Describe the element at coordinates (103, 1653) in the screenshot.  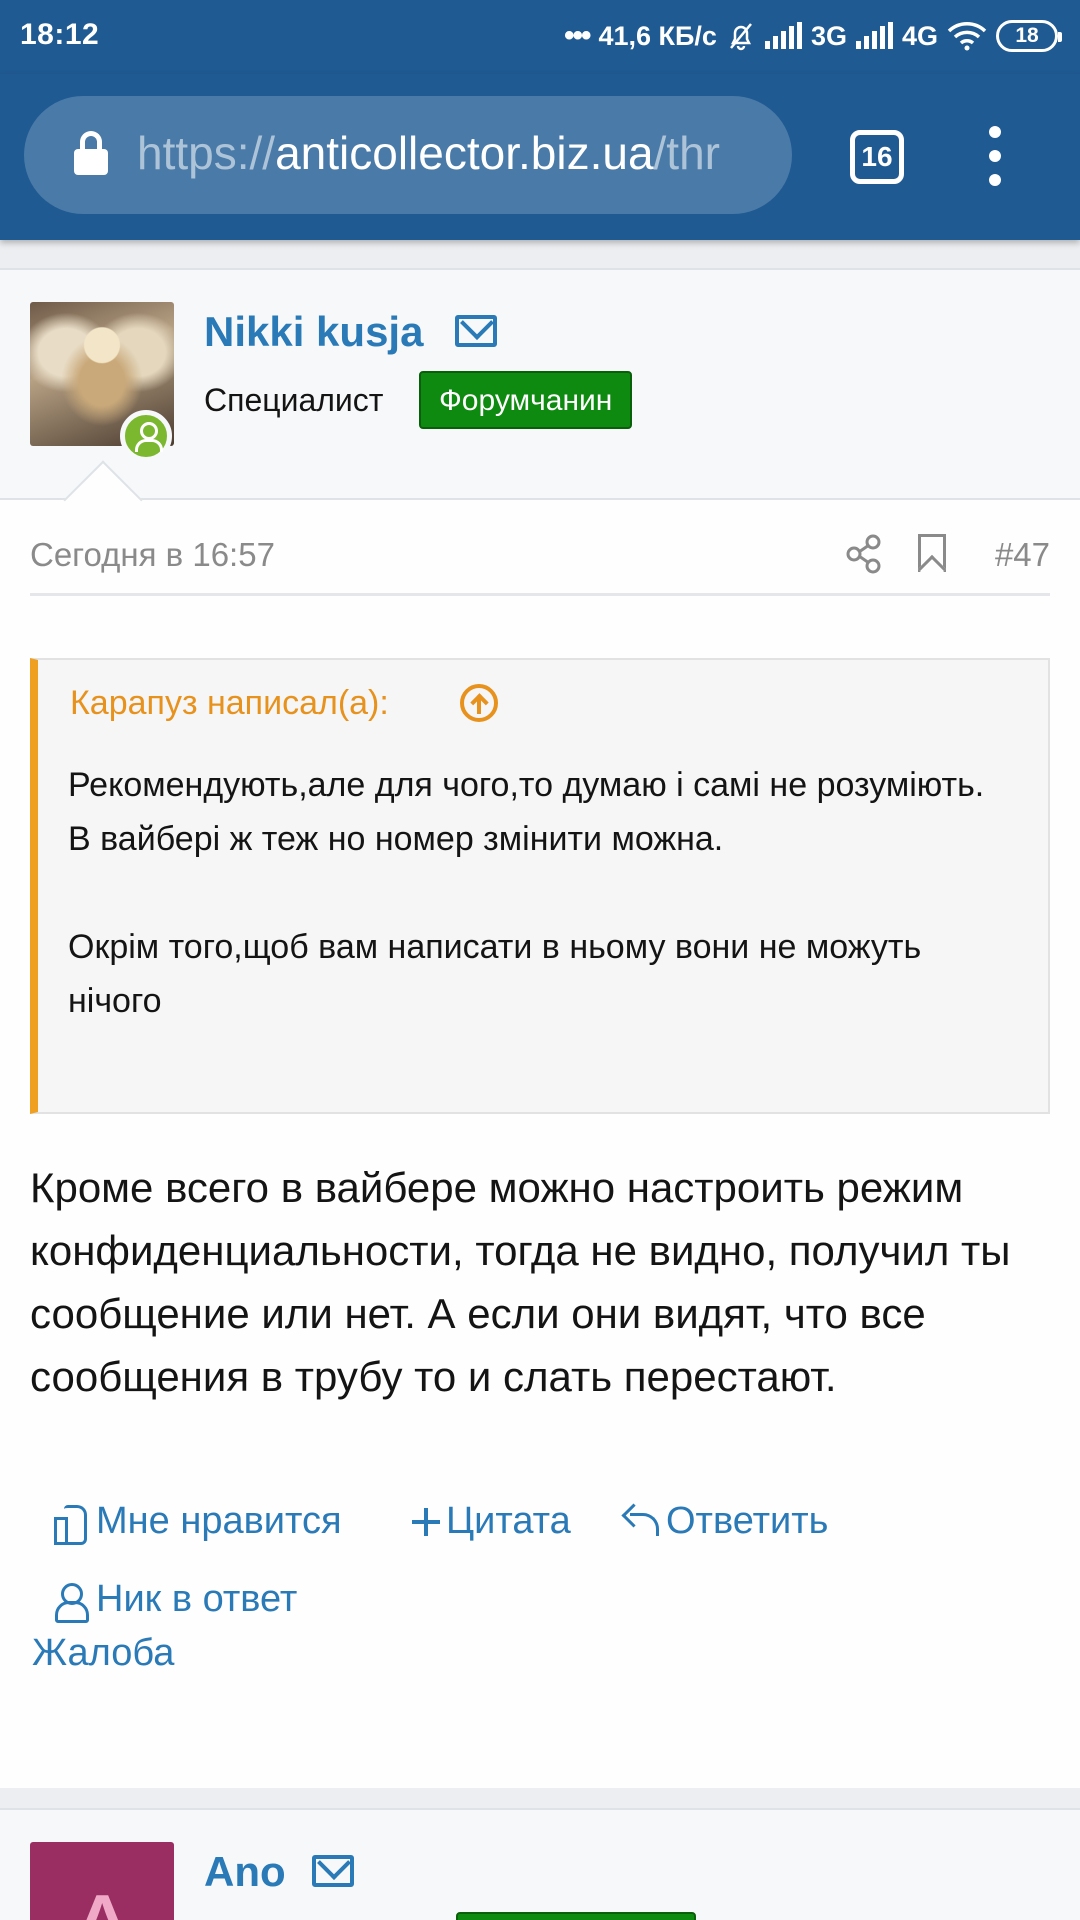
I see `report-link: Жалоба` at that location.